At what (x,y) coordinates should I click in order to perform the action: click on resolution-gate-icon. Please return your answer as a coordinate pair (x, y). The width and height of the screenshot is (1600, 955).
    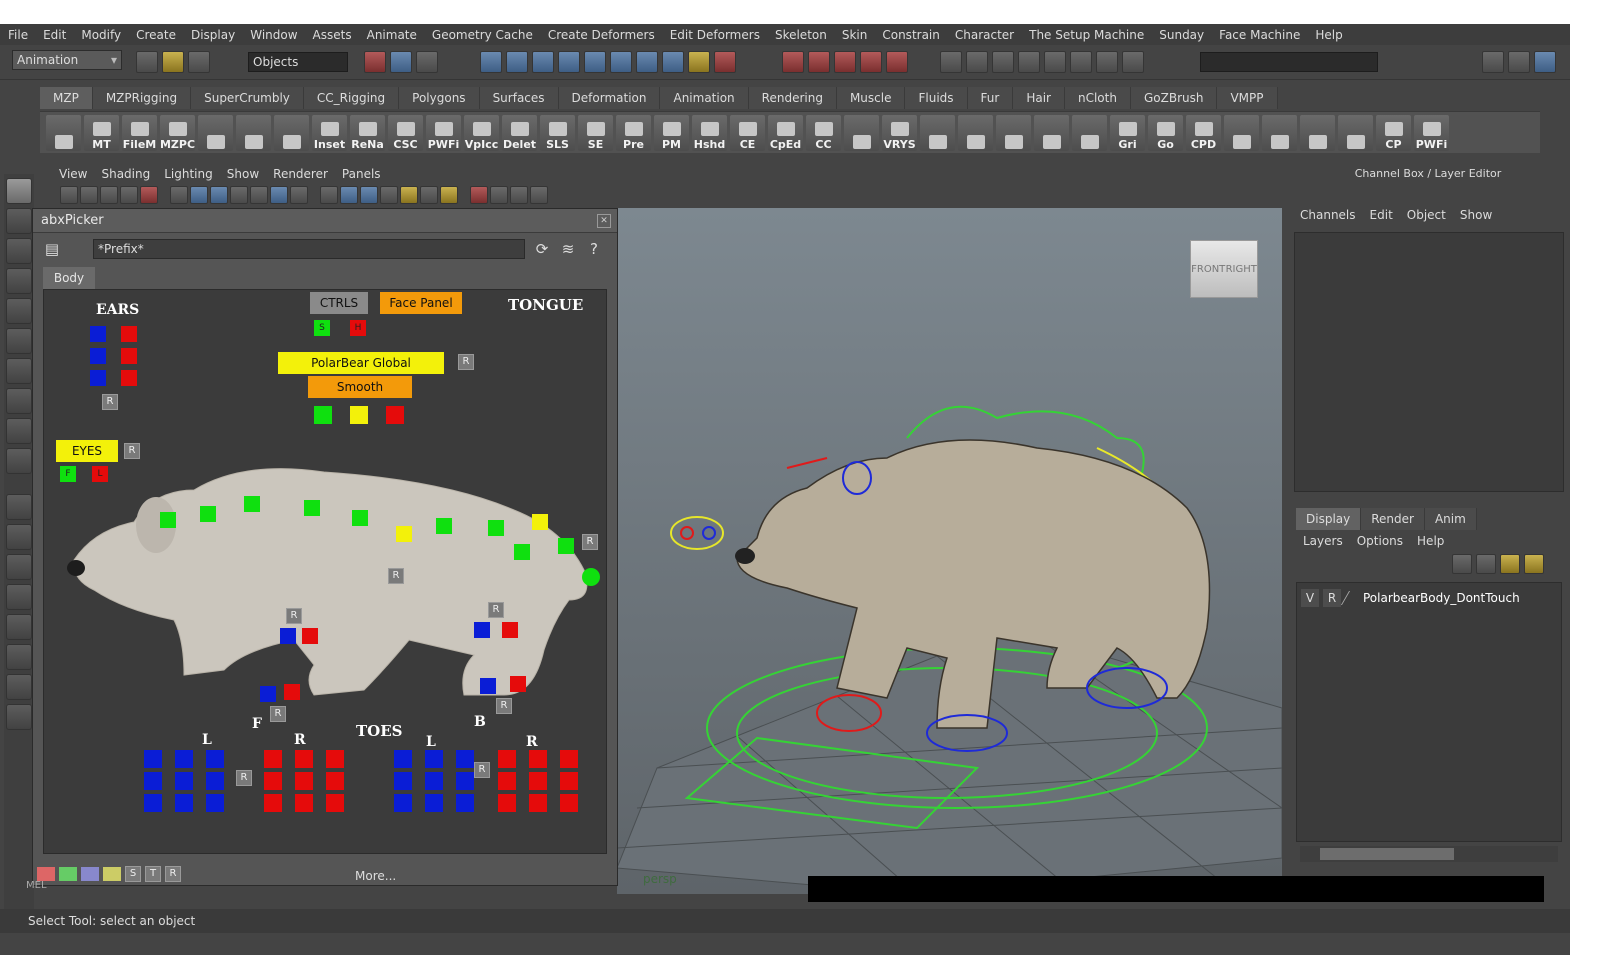
    Looking at the image, I should click on (219, 195).